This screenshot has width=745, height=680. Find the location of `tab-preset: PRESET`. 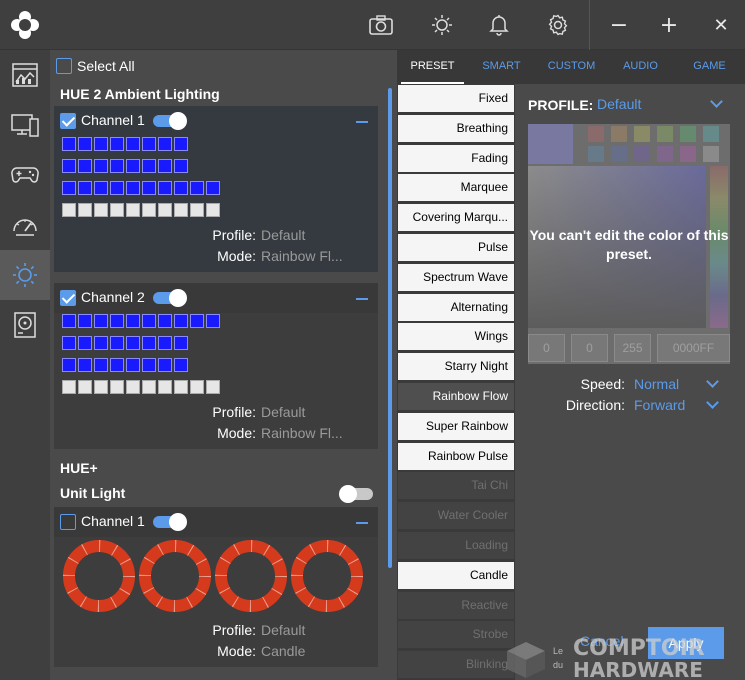

tab-preset: PRESET is located at coordinates (432, 67).